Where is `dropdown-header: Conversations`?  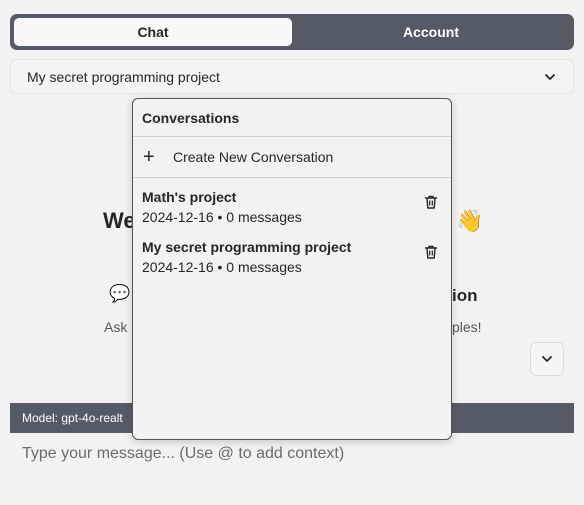 dropdown-header: Conversations is located at coordinates (292, 118).